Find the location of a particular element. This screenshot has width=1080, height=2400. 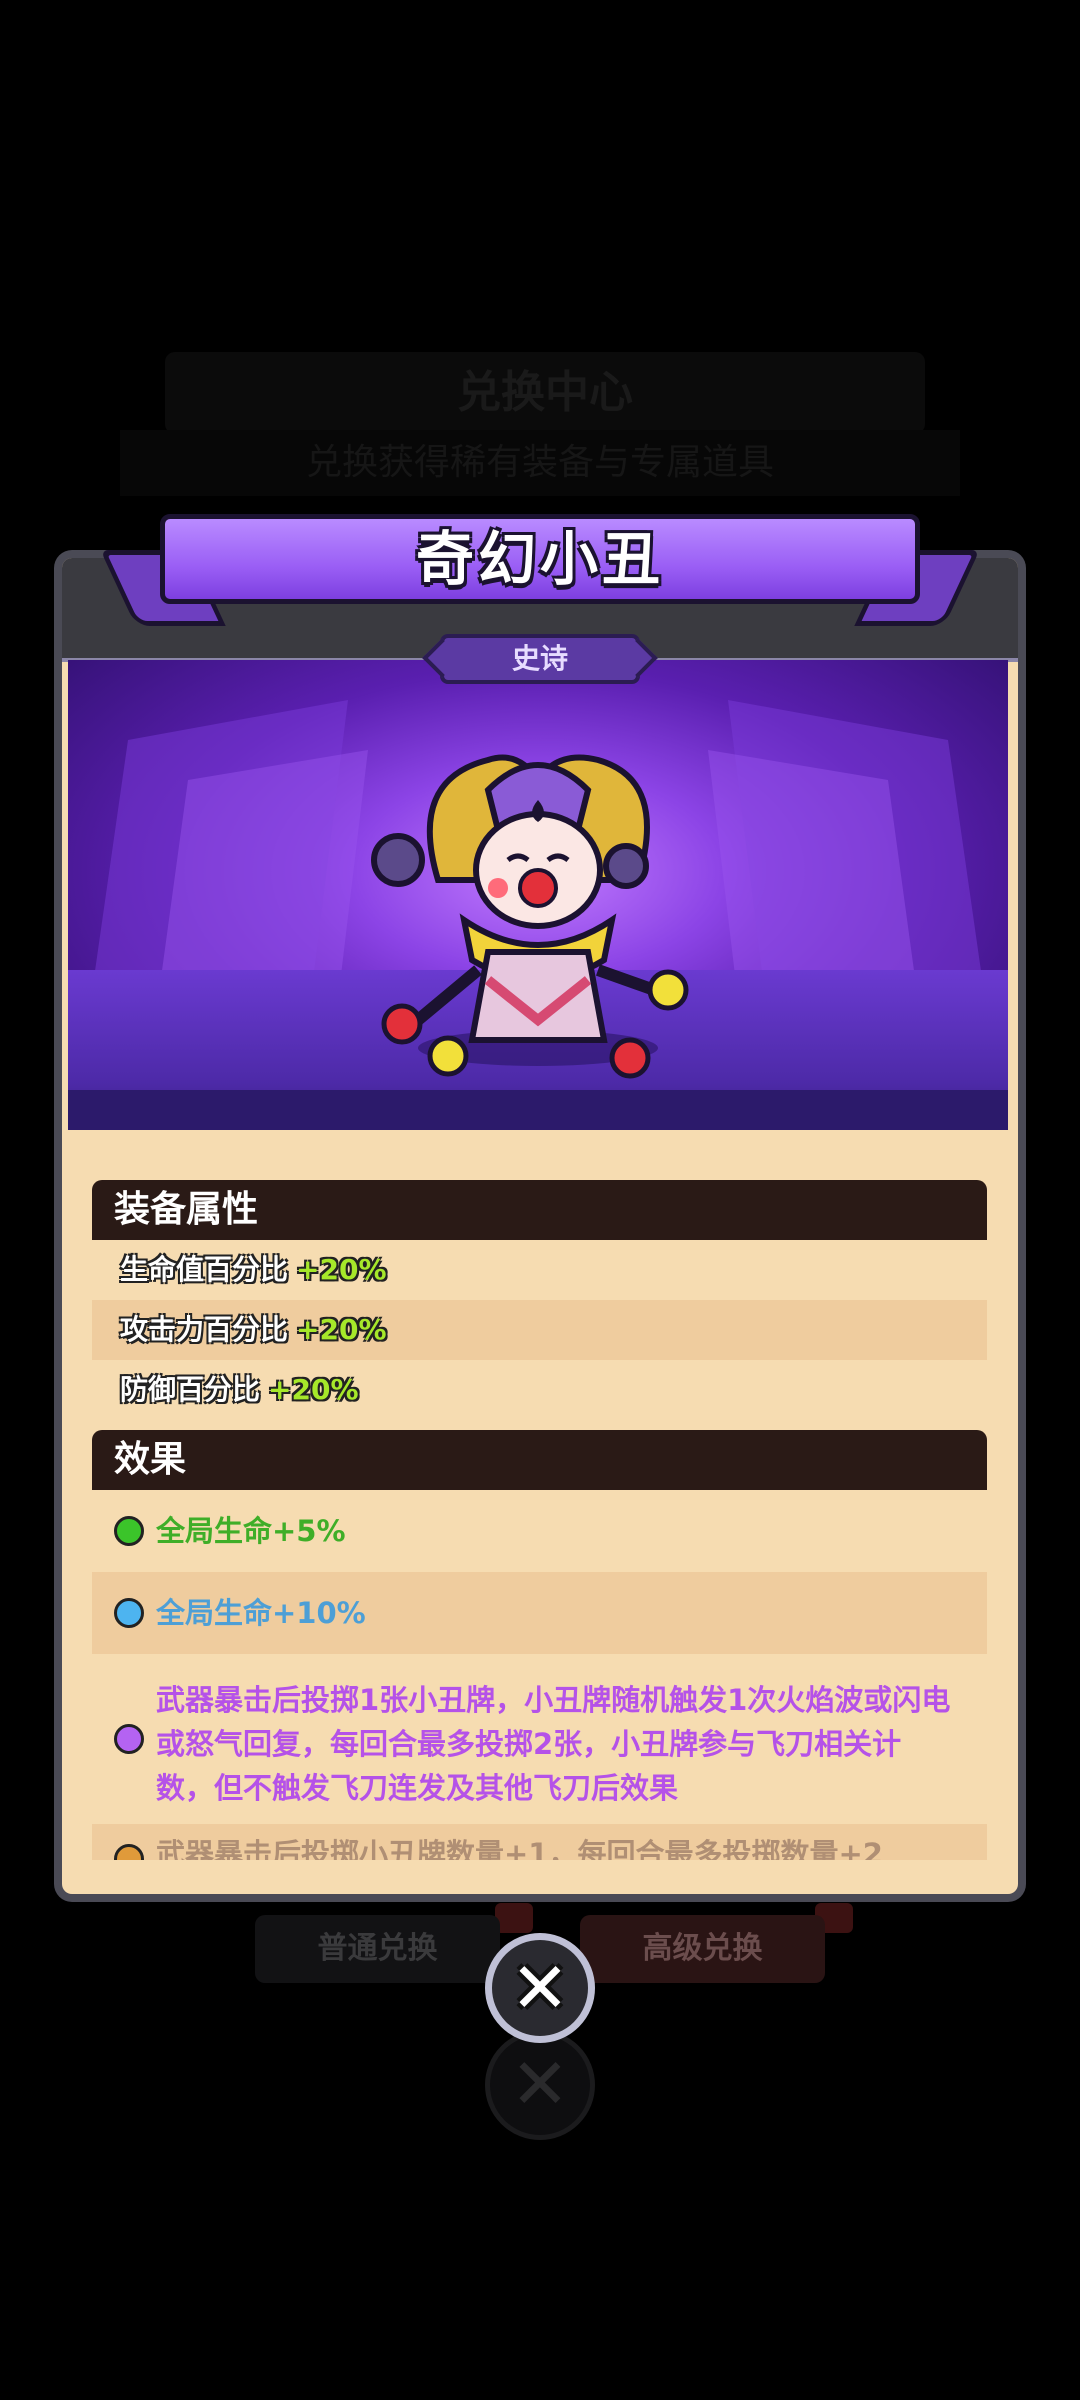

orange-gem-icon is located at coordinates (129, 1852).